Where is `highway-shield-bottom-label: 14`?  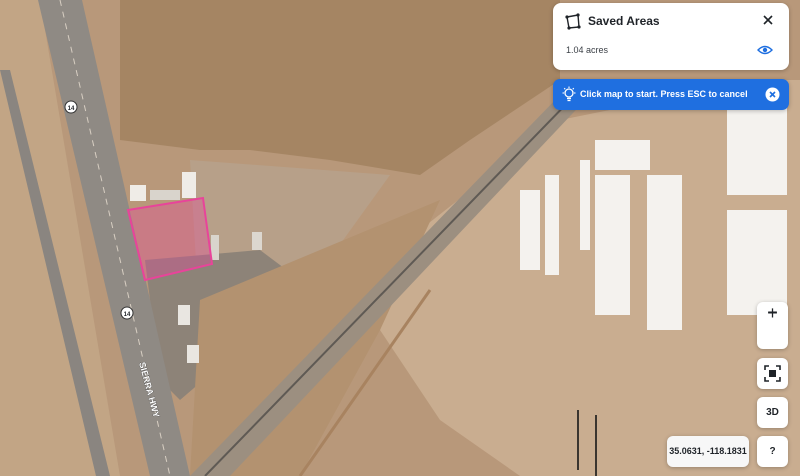 highway-shield-bottom-label: 14 is located at coordinates (127, 315).